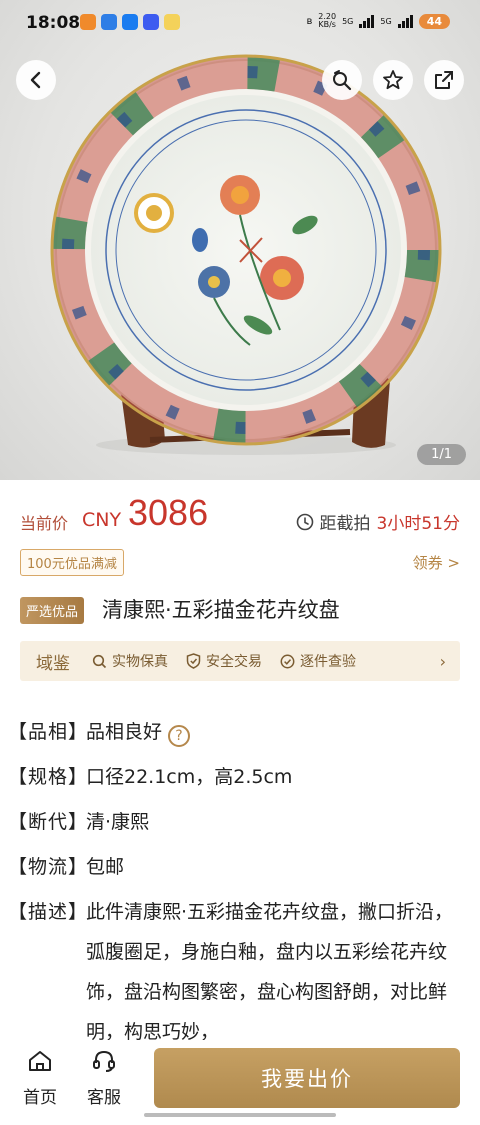 The height and width of the screenshot is (1125, 480). What do you see at coordinates (102, 520) in the screenshot?
I see `price-currency: CNY` at bounding box center [102, 520].